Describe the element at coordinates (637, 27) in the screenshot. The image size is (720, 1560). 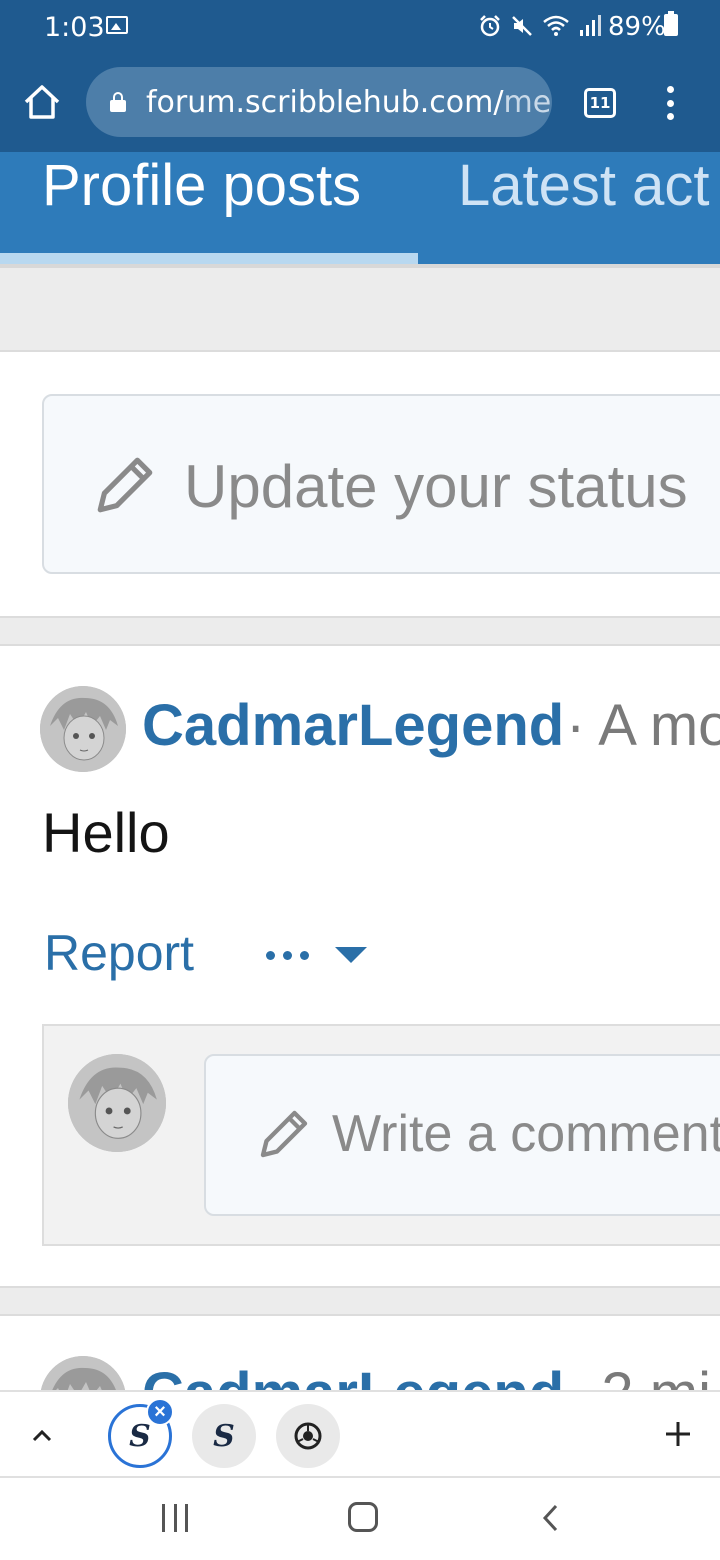
I see `battery-percent: 89%` at that location.